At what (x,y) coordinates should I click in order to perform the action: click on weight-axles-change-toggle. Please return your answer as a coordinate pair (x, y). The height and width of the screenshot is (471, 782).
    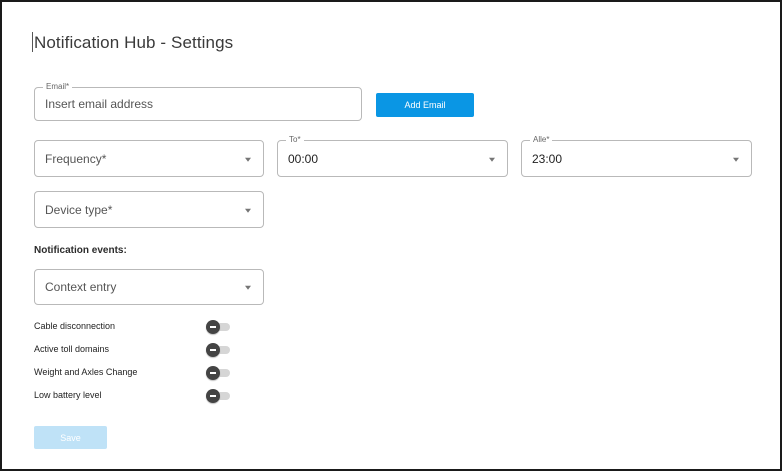
    Looking at the image, I should click on (219, 373).